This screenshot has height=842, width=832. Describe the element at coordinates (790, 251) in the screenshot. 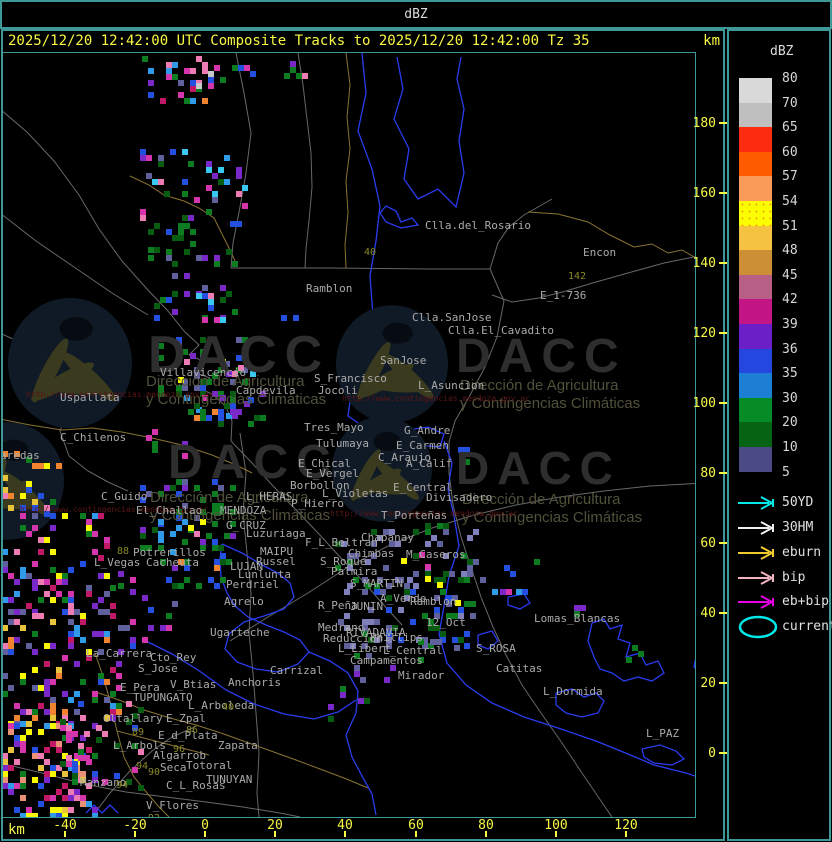

I see `legend-scale-label: 48` at that location.